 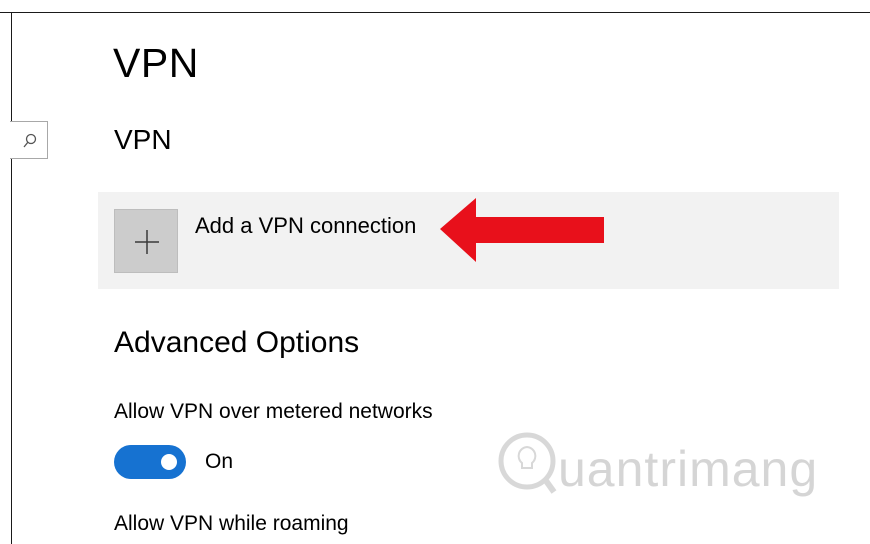 What do you see at coordinates (527, 463) in the screenshot?
I see `lightbulb-q-logo-icon` at bounding box center [527, 463].